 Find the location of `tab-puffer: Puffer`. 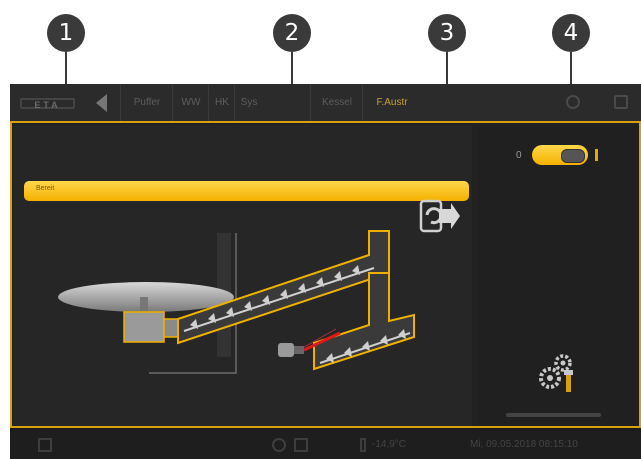

tab-puffer: Puffer is located at coordinates (146, 102).